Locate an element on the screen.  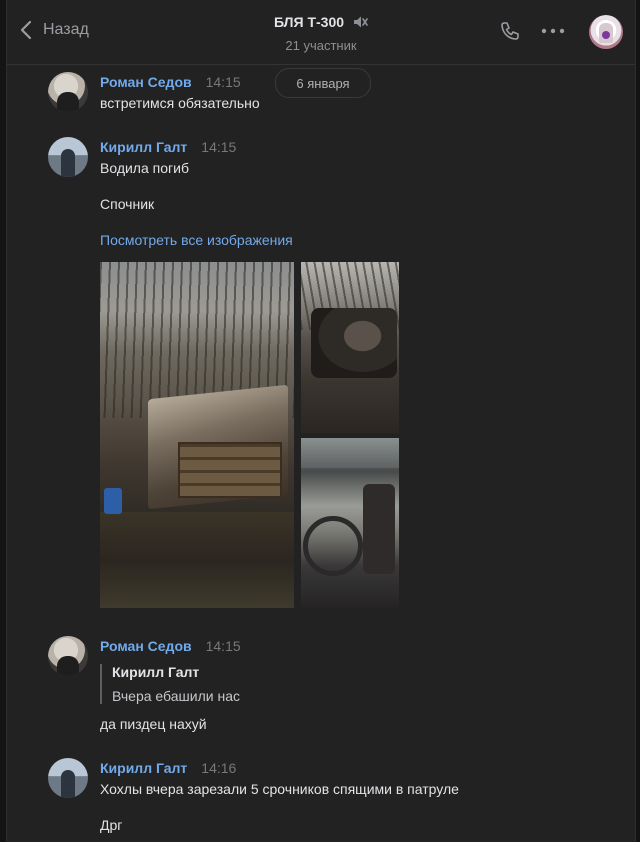
message-time: 14:16 is located at coordinates (219, 768).